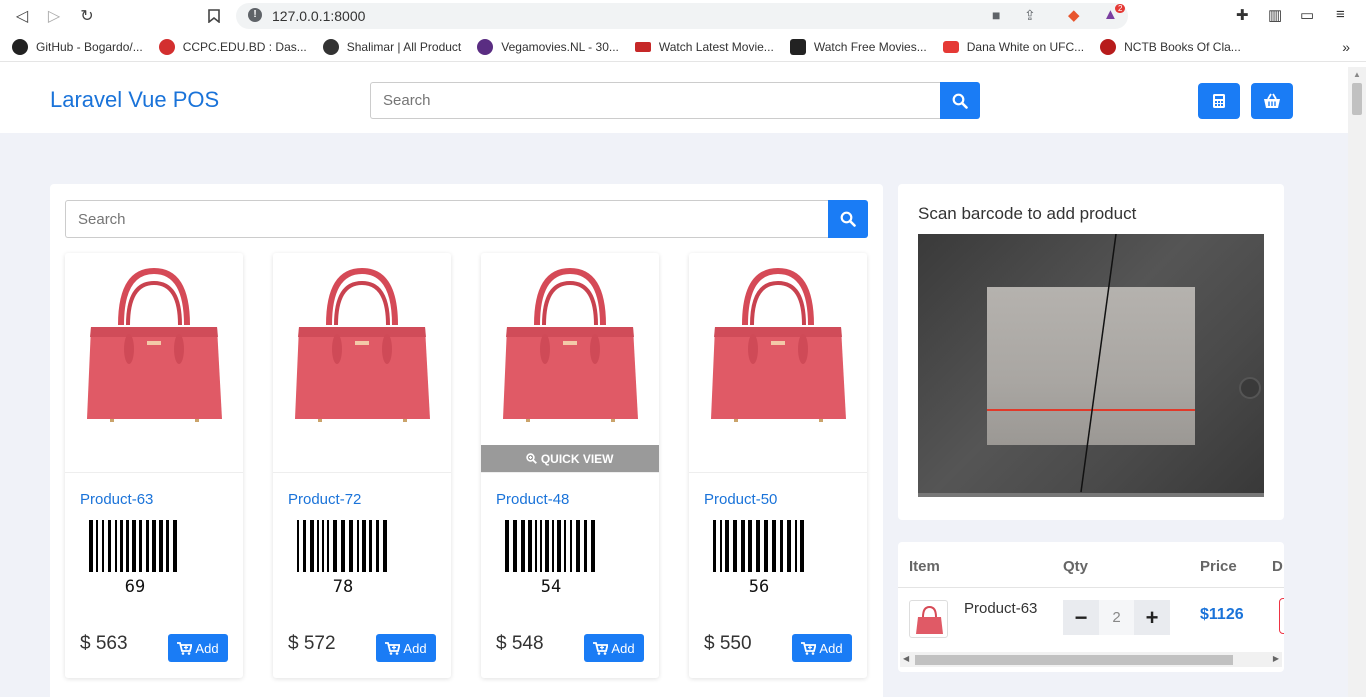  I want to click on forward-icon: ▷, so click(54, 16).